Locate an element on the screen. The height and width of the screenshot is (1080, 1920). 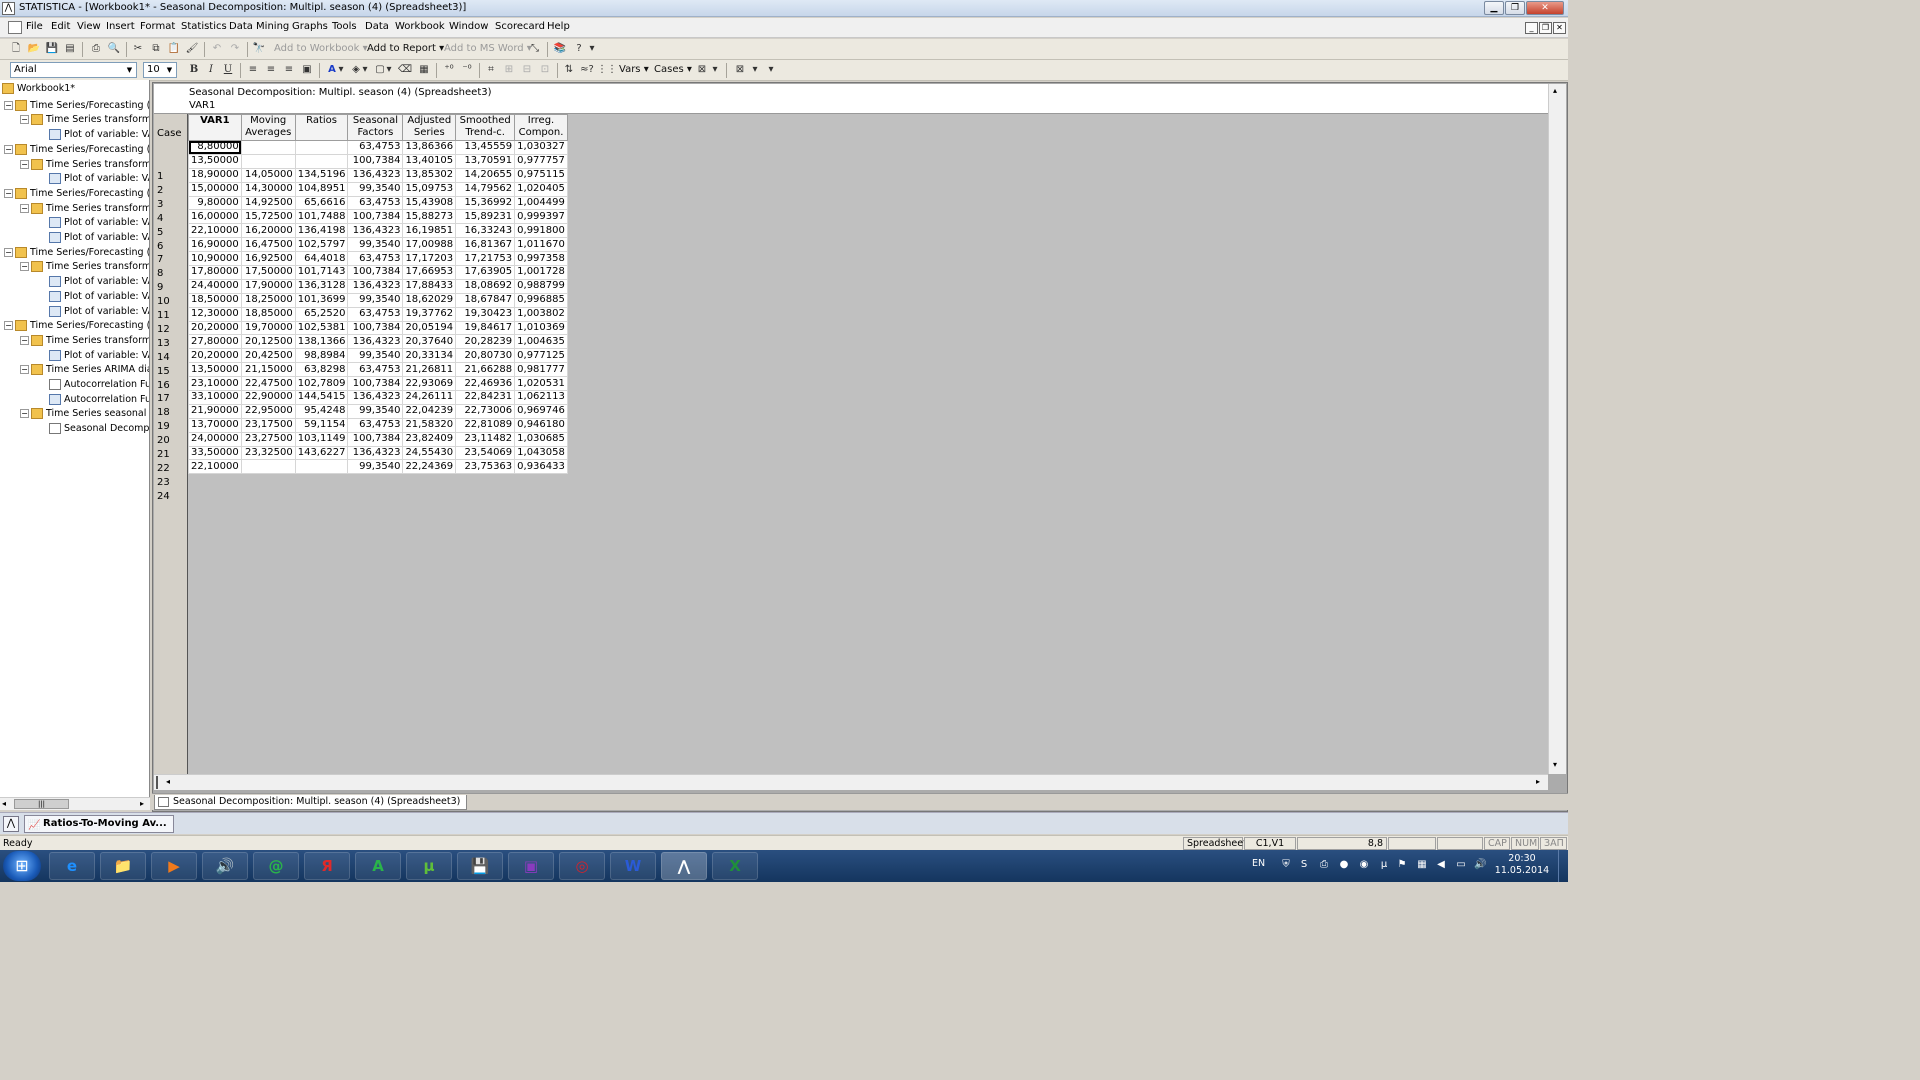
scroll-left-icon: ◂ is located at coordinates (168, 781).